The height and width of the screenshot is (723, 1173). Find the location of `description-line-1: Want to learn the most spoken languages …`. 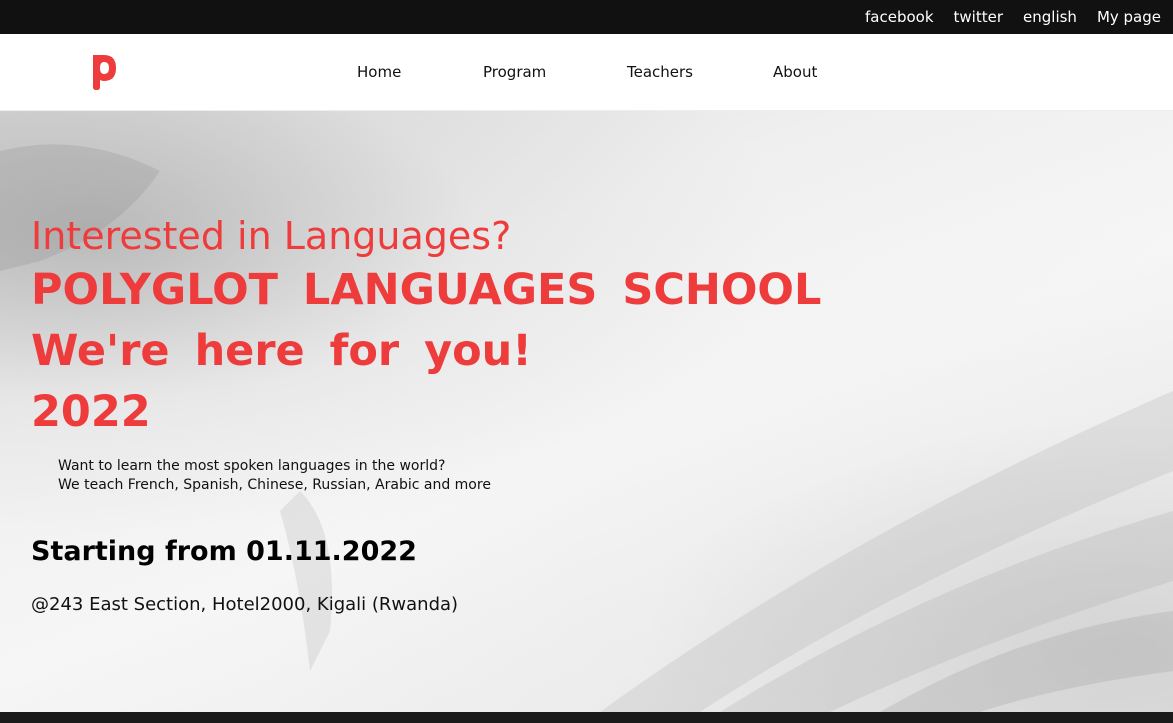

description-line-1: Want to learn the most spoken languages … is located at coordinates (252, 466).